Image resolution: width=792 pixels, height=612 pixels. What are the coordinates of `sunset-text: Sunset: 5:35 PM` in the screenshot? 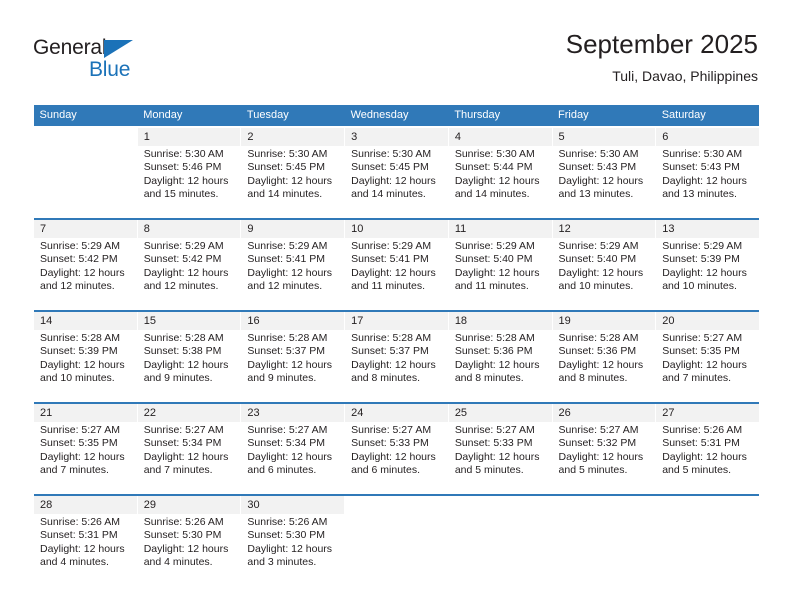 It's located at (701, 351).